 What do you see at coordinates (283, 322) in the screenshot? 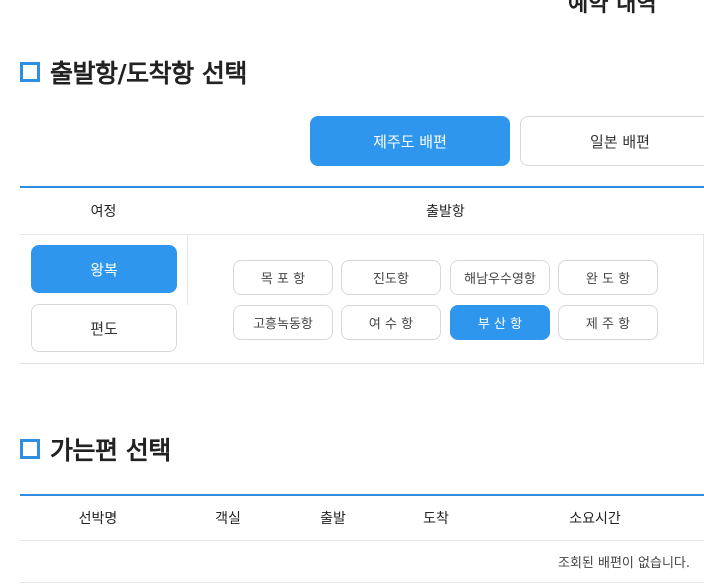
I see `port-button-goheung: 고흥녹동항` at bounding box center [283, 322].